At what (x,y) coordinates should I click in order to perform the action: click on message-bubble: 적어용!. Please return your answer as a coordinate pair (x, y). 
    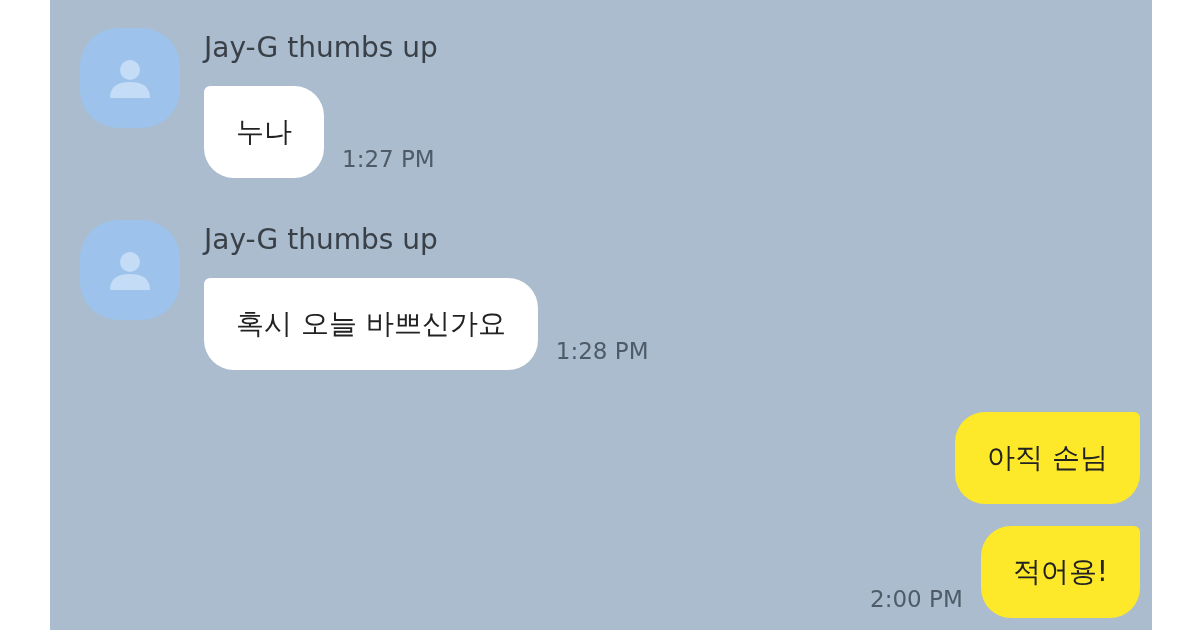
    Looking at the image, I should click on (1060, 572).